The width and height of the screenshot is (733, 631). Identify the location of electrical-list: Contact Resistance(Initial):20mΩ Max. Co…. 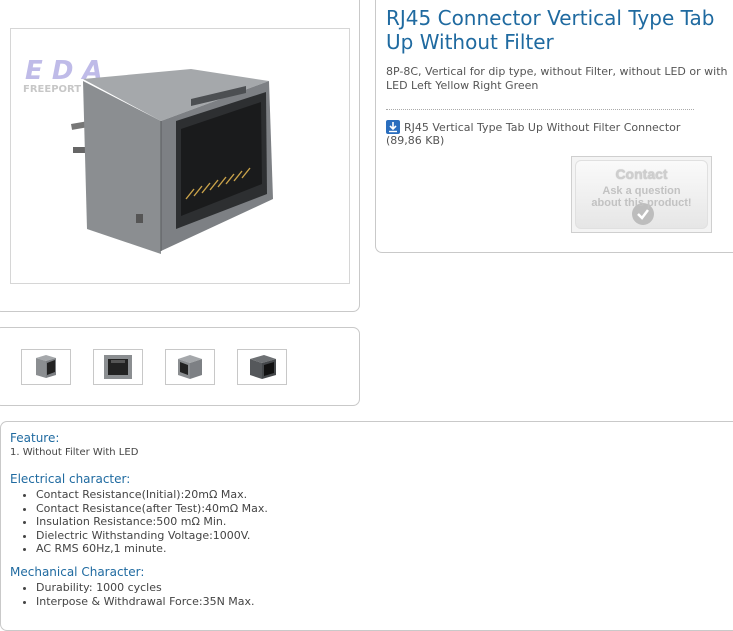
(144, 522).